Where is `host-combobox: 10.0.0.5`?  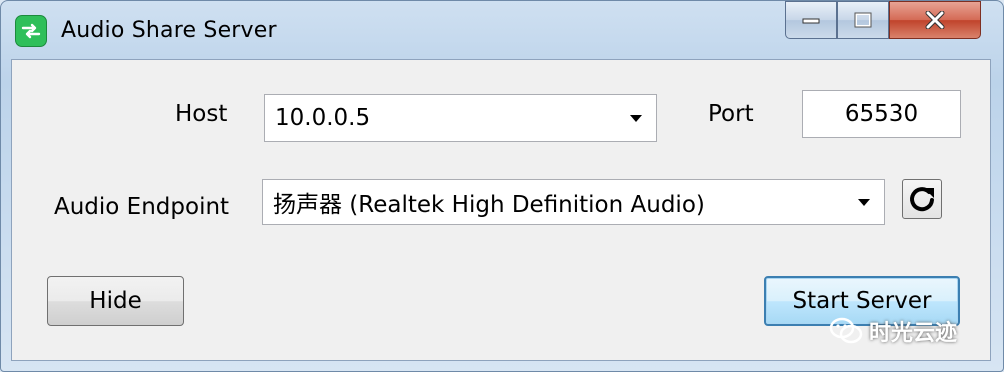 host-combobox: 10.0.0.5 is located at coordinates (460, 118).